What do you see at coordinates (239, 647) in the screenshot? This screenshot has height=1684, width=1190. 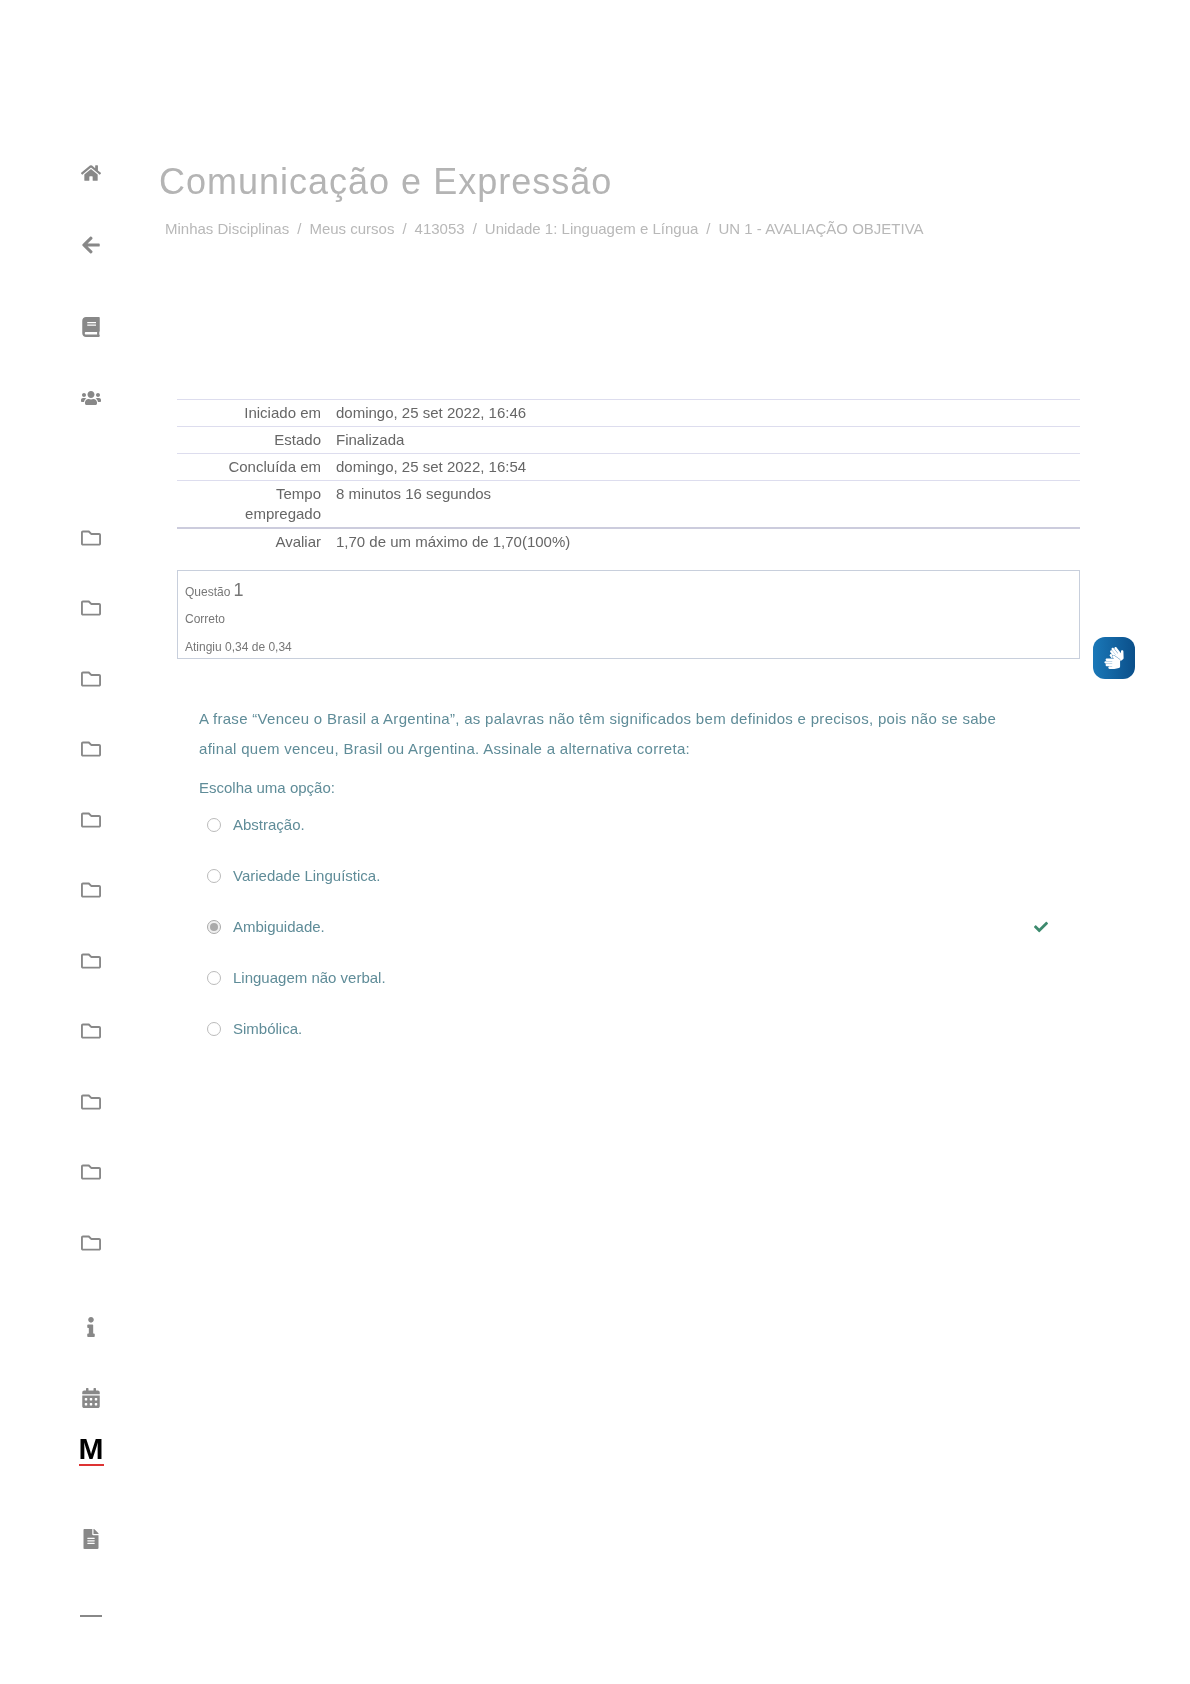 I see `question-grade: Atingiu 0,34 de 0,34` at bounding box center [239, 647].